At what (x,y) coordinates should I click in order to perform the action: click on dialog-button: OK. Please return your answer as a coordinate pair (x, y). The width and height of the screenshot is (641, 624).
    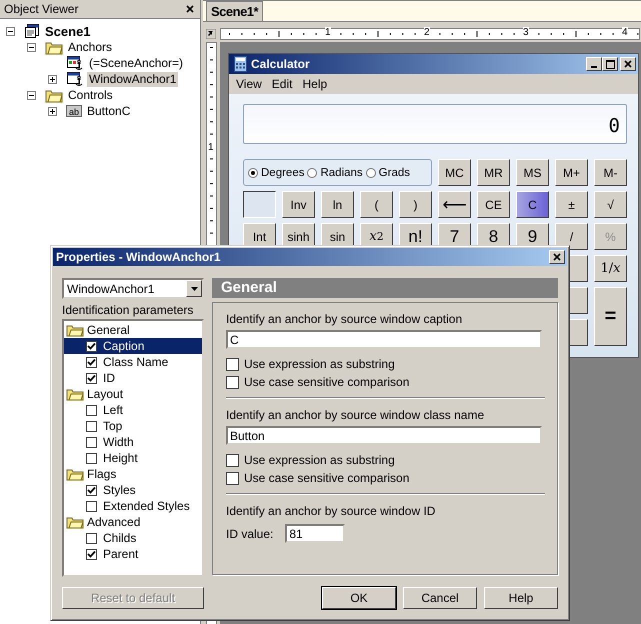
    Looking at the image, I should click on (359, 598).